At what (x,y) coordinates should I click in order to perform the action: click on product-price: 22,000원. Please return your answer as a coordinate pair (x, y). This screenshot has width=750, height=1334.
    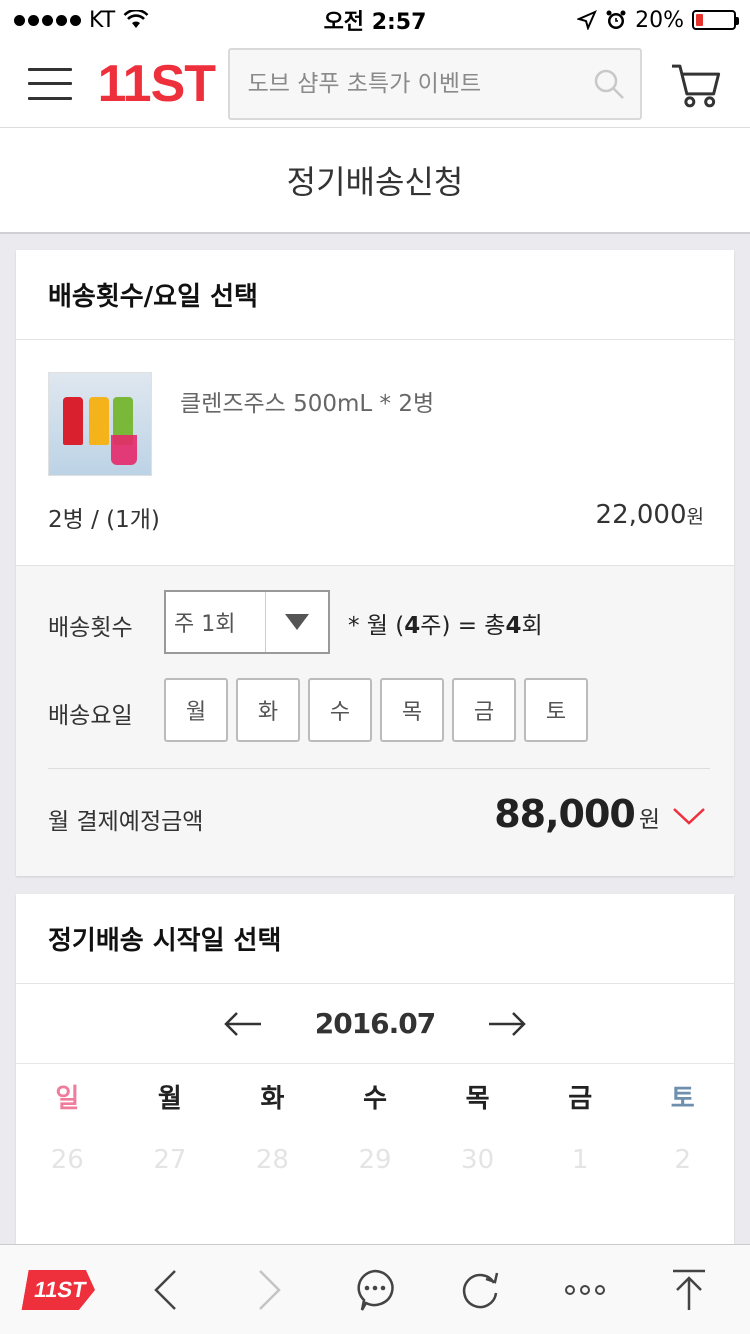
    Looking at the image, I should click on (650, 515).